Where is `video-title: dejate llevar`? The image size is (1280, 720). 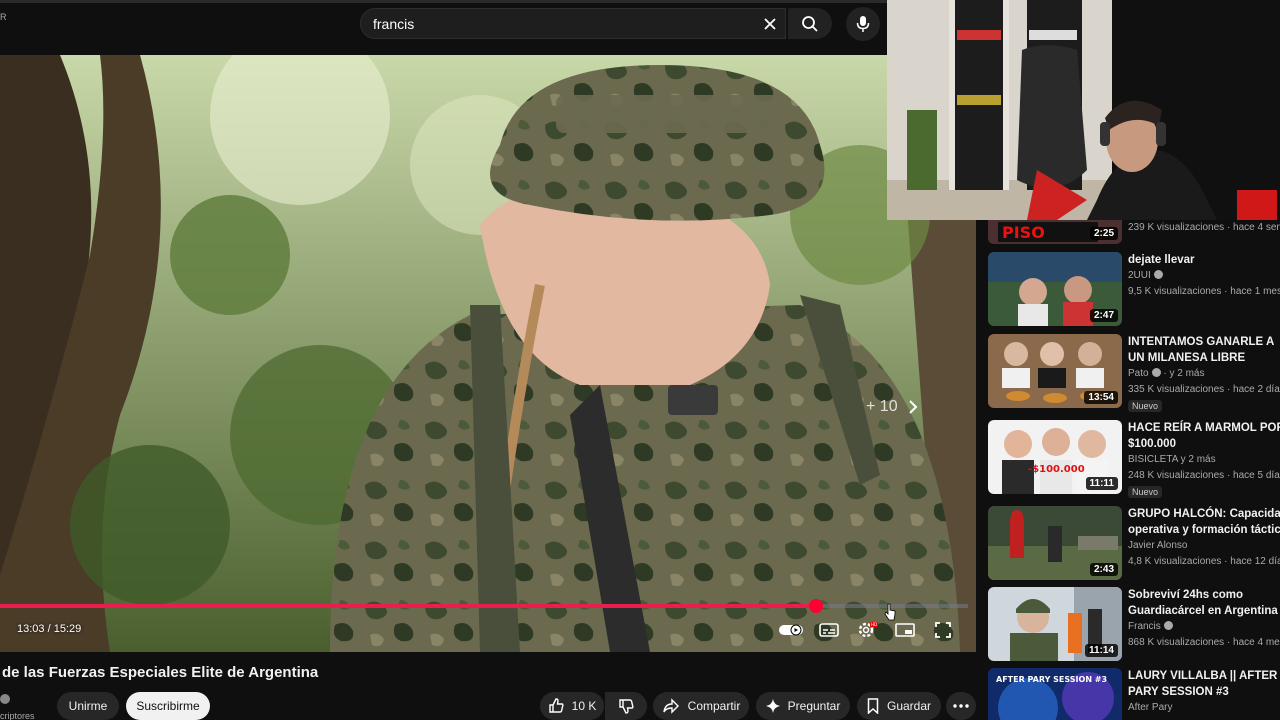
video-title: dejate llevar is located at coordinates (1204, 260).